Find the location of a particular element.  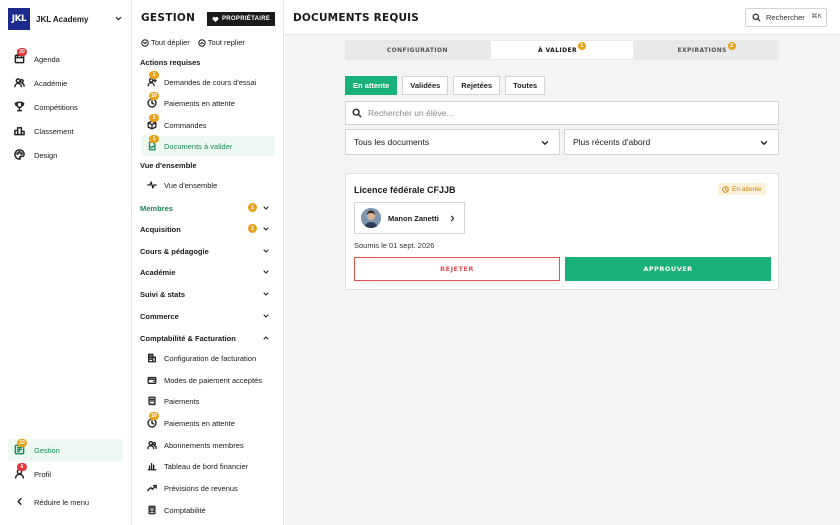

global-search-button: Rechercher ⌘K is located at coordinates (786, 17).